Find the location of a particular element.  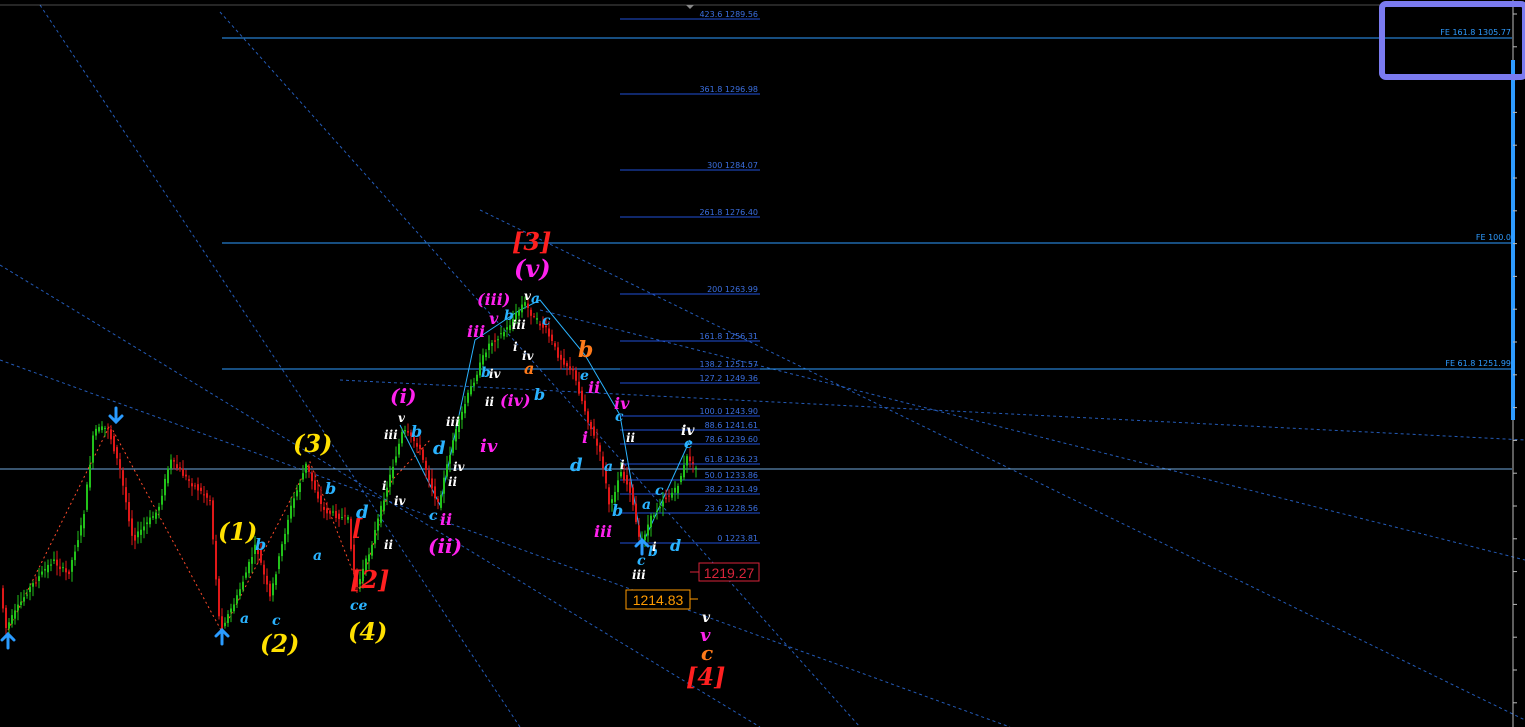

wave-label: (iii) is located at coordinates (493, 299).